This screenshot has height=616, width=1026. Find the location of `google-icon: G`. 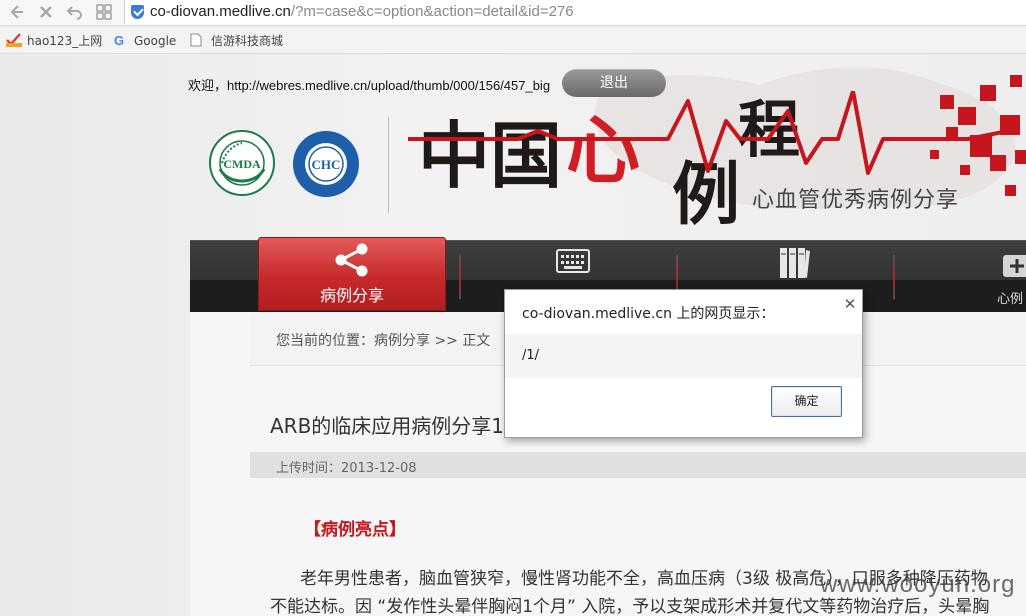

google-icon: G is located at coordinates (121, 40).